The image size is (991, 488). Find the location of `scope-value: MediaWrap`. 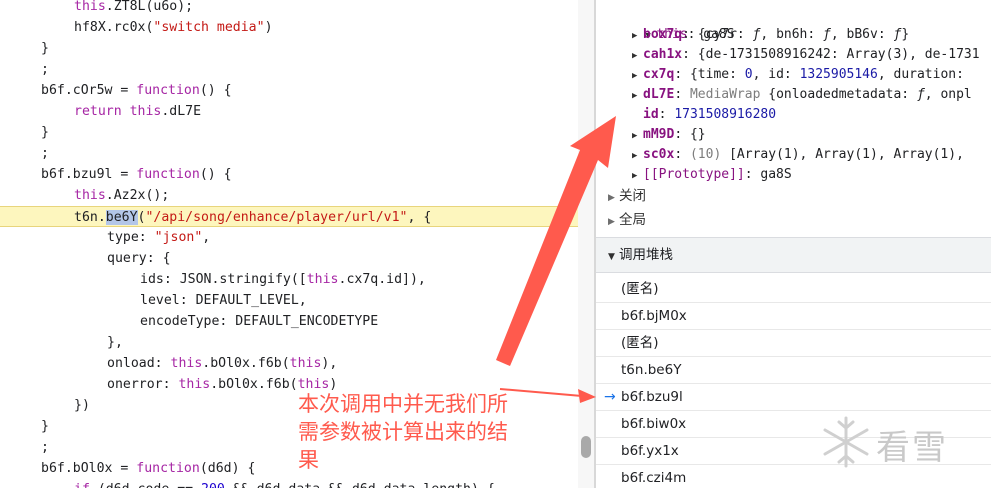

scope-value: MediaWrap is located at coordinates (729, 94).